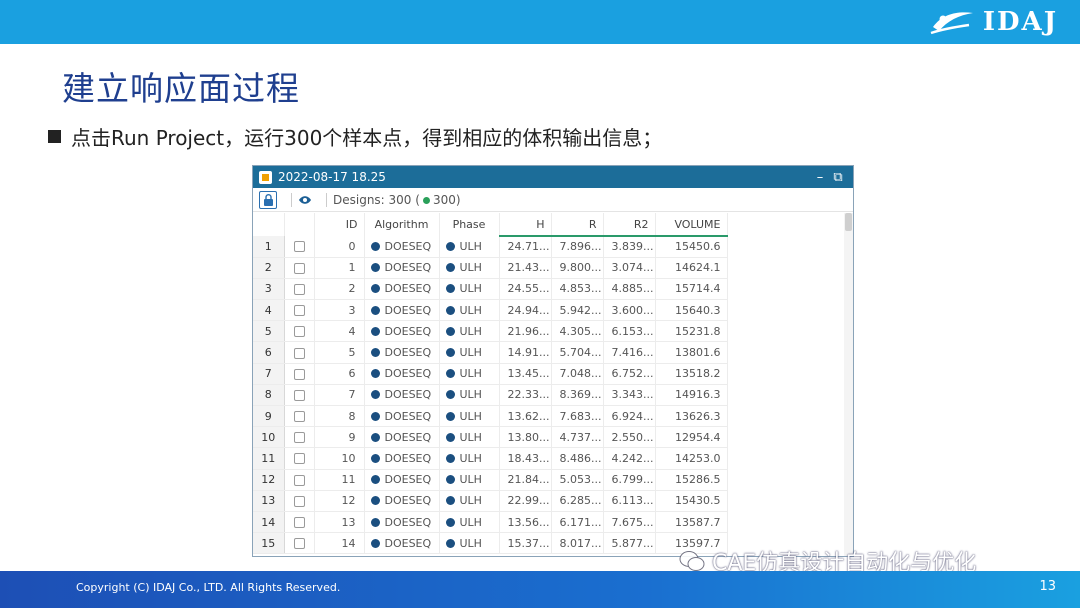 Image resolution: width=1080 pixels, height=608 pixels. I want to click on restore-button: ⧉, so click(838, 177).